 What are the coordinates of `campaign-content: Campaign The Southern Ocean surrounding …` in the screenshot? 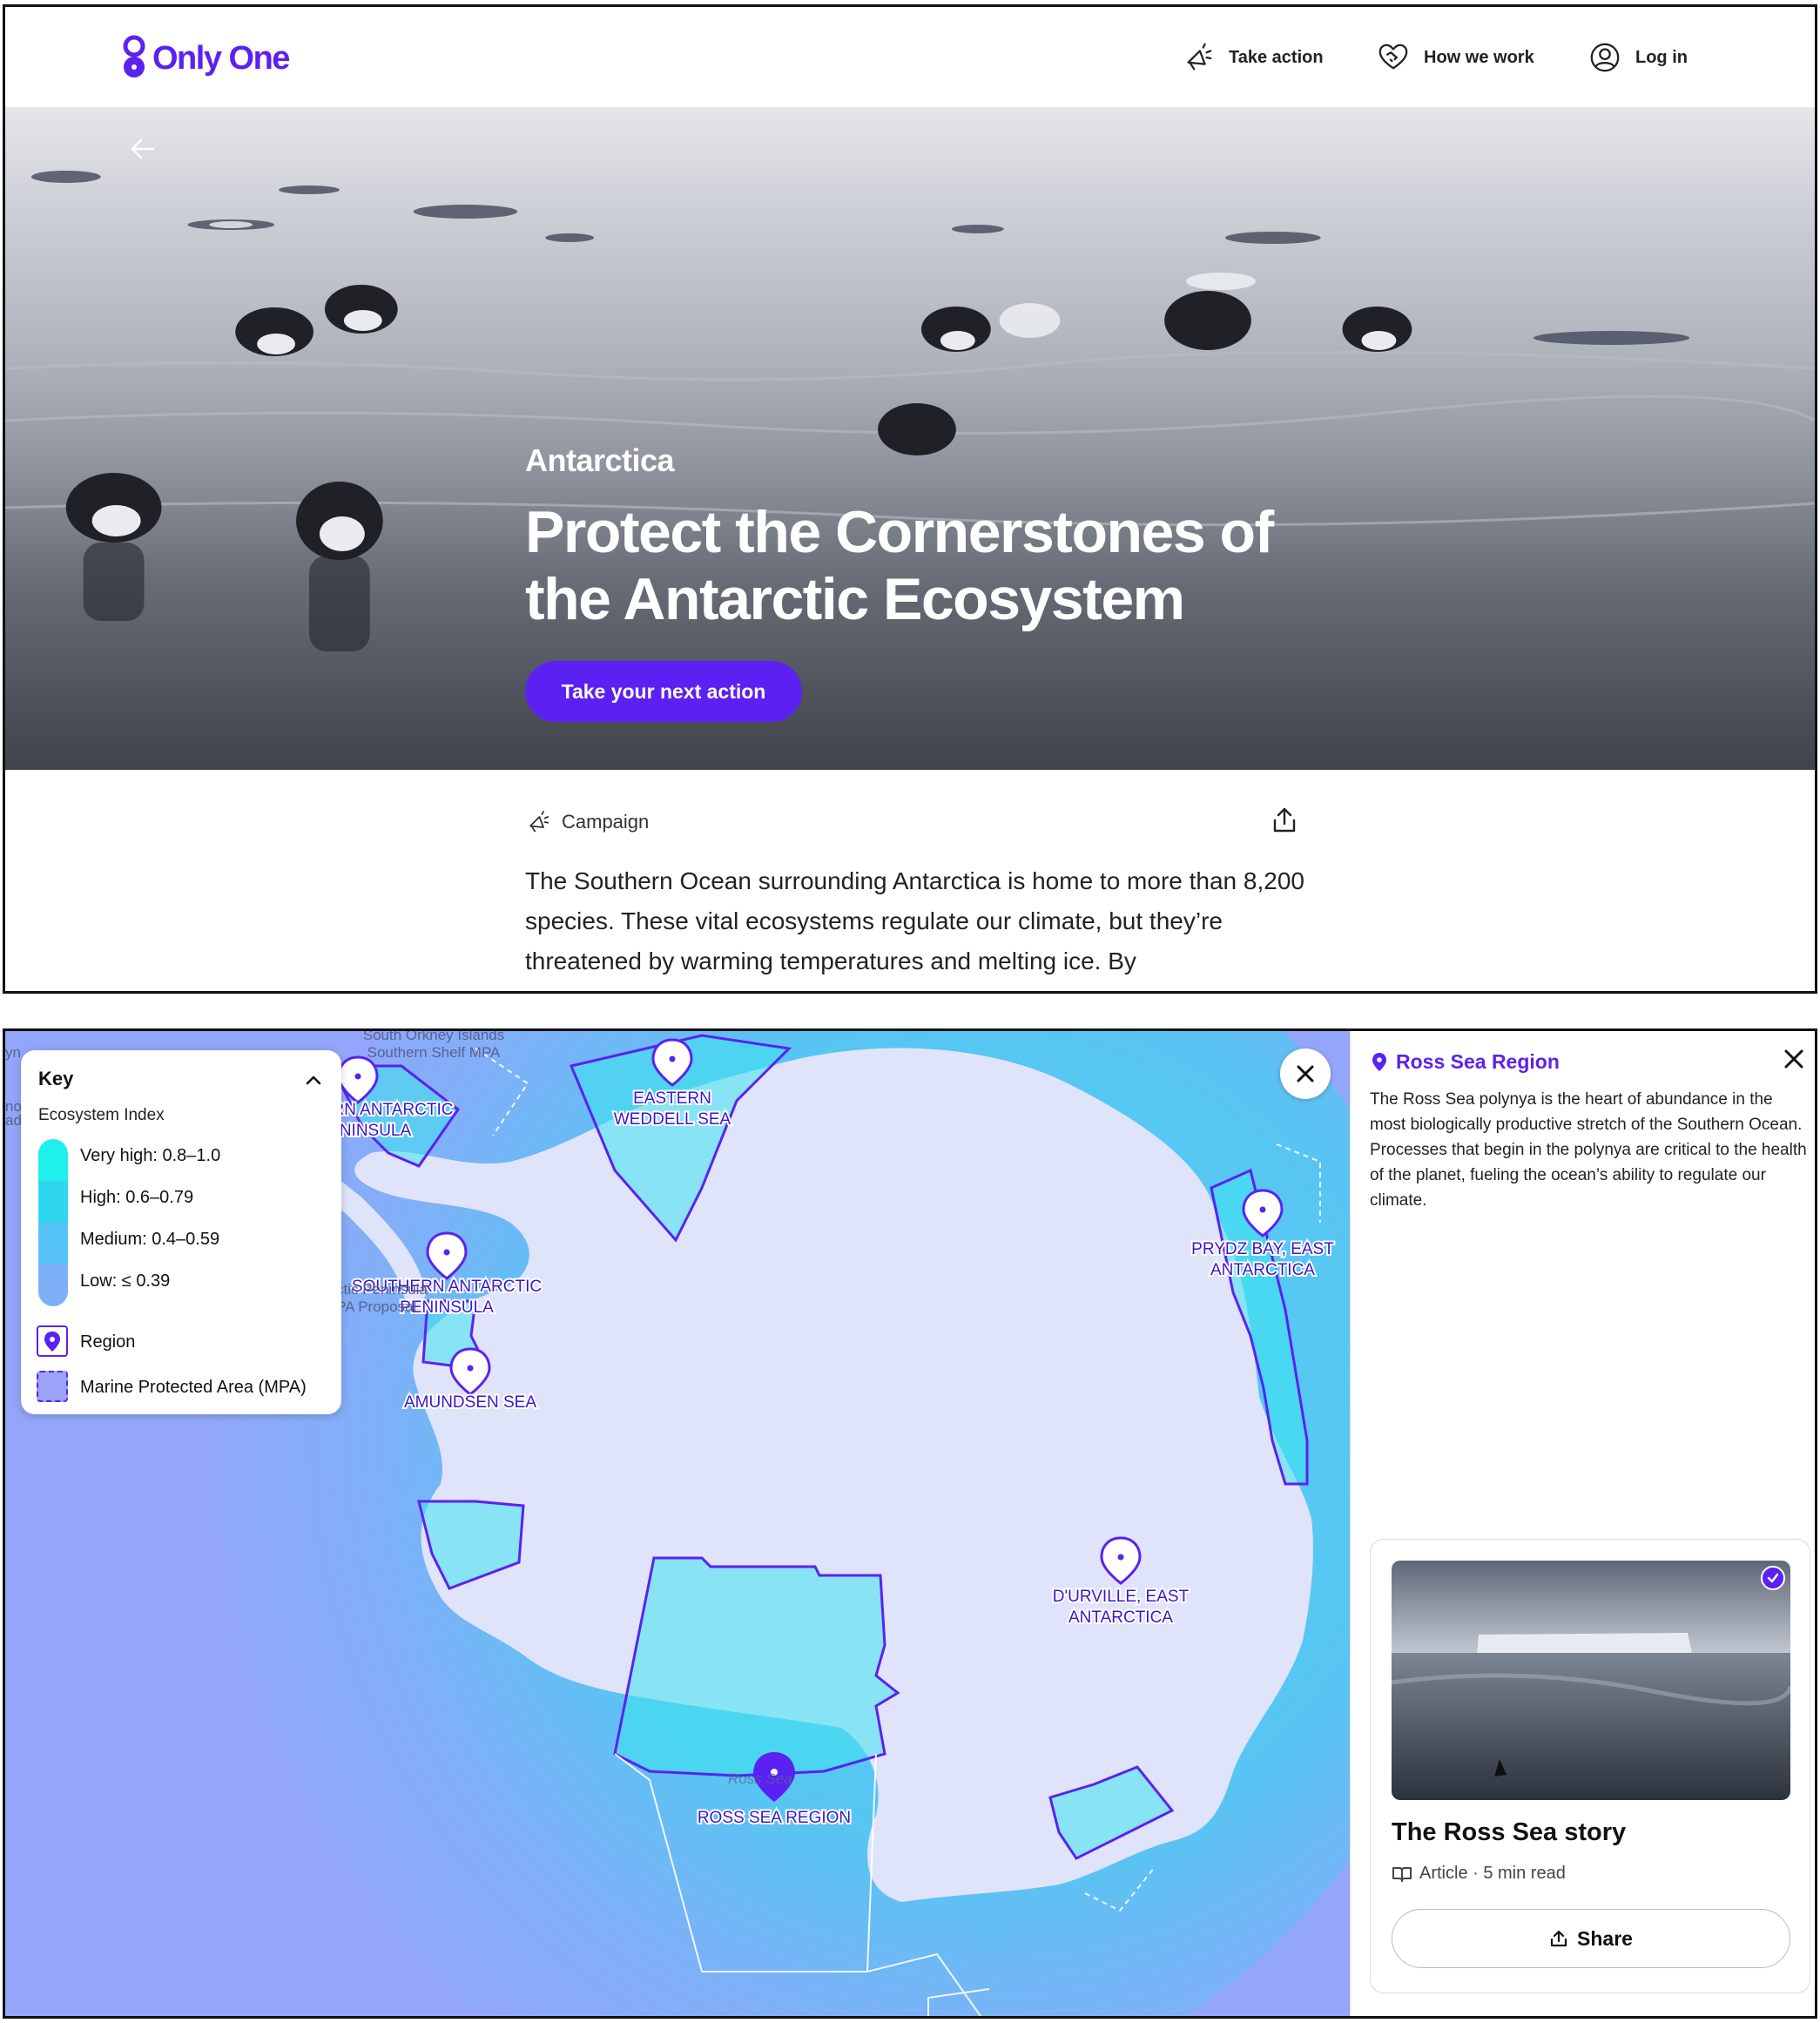 It's located at (910, 880).